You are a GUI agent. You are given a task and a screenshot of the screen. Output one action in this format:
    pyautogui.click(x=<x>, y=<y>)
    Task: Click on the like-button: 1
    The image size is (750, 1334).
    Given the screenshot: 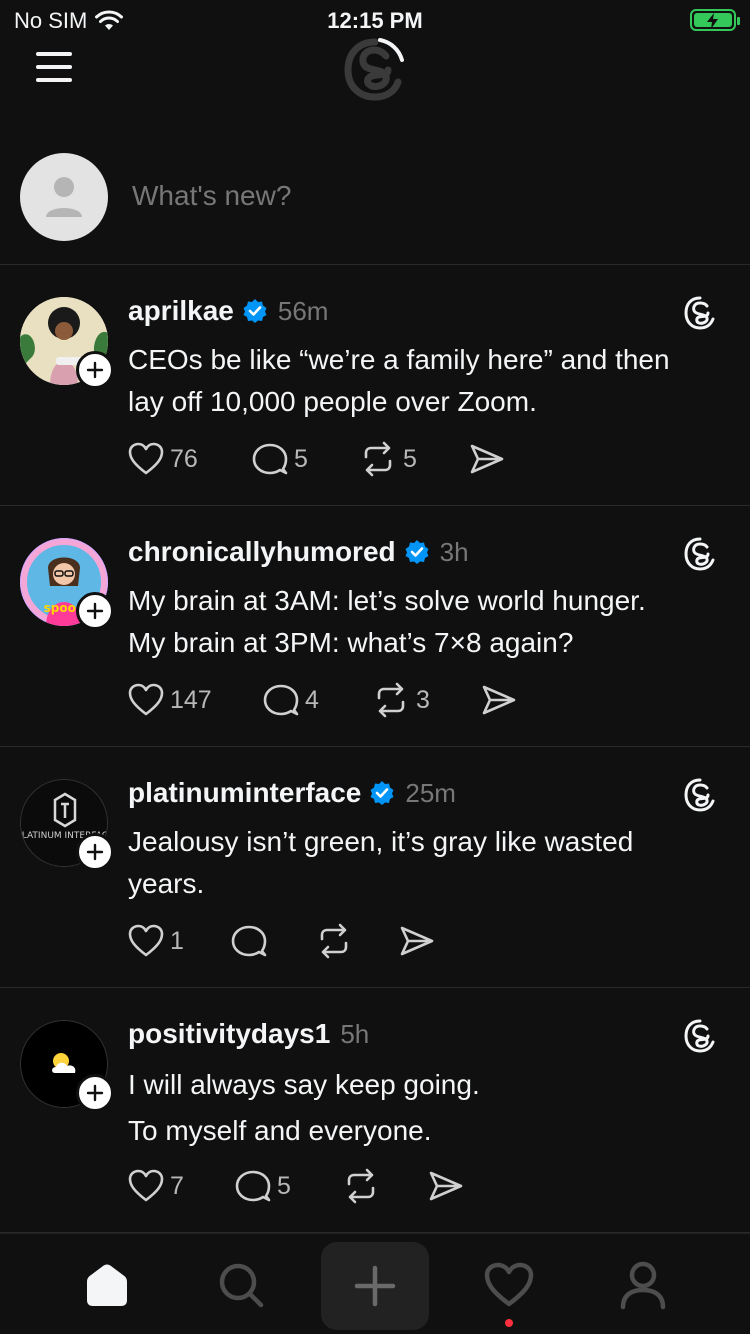 What is the action you would take?
    pyautogui.click(x=179, y=941)
    